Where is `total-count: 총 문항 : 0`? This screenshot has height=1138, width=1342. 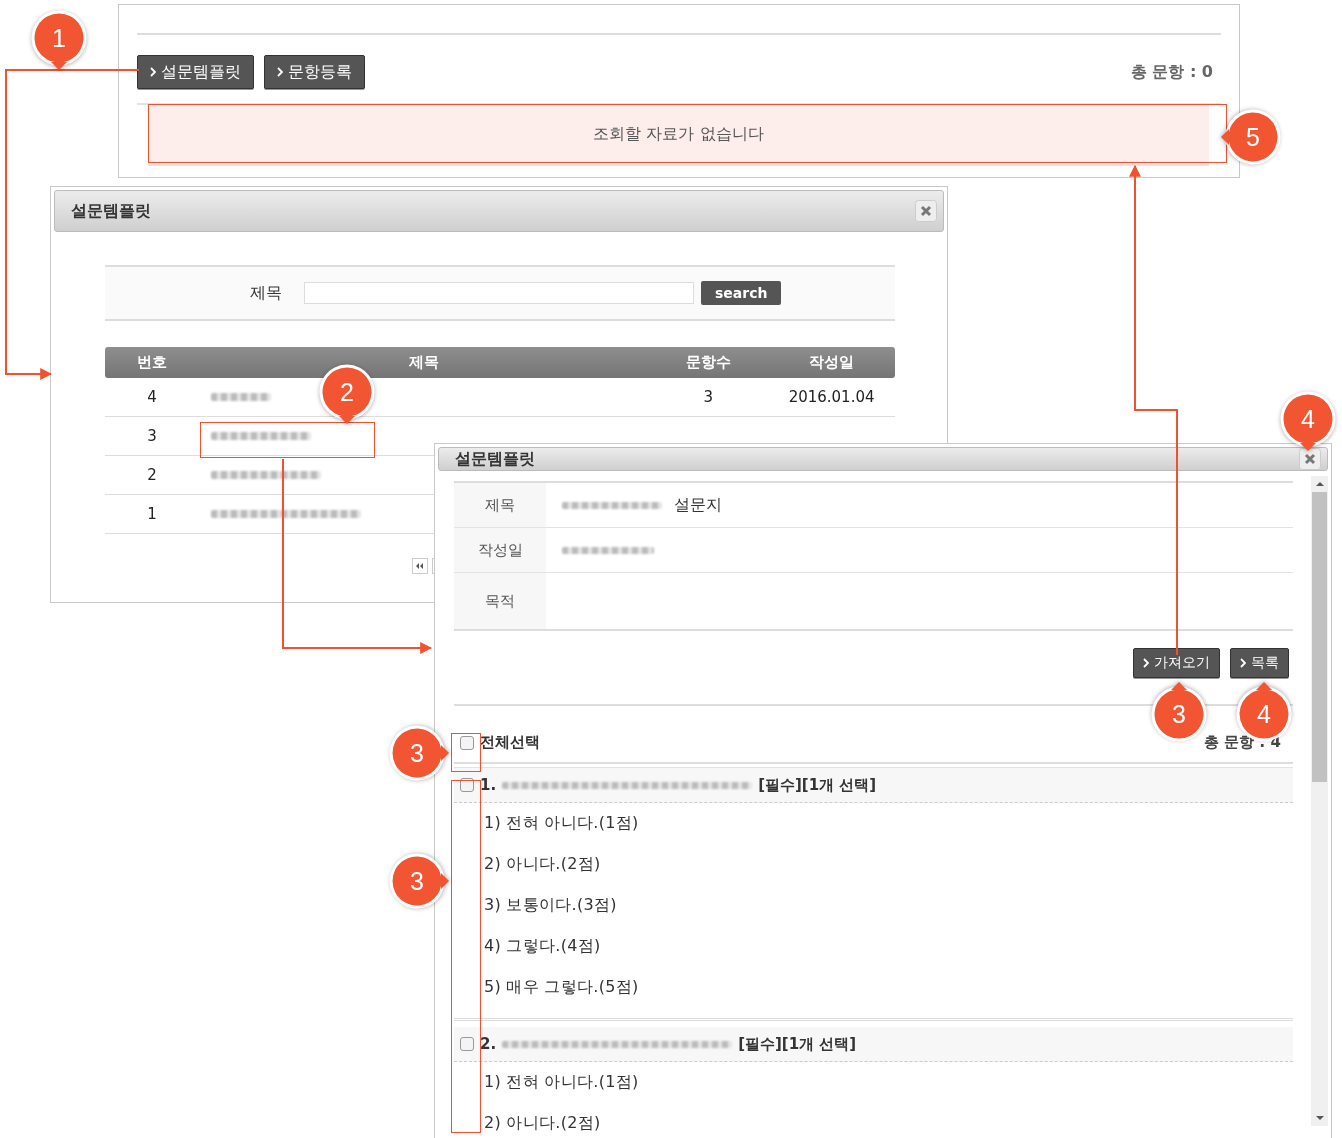
total-count: 총 문항 : 0 is located at coordinates (1171, 72).